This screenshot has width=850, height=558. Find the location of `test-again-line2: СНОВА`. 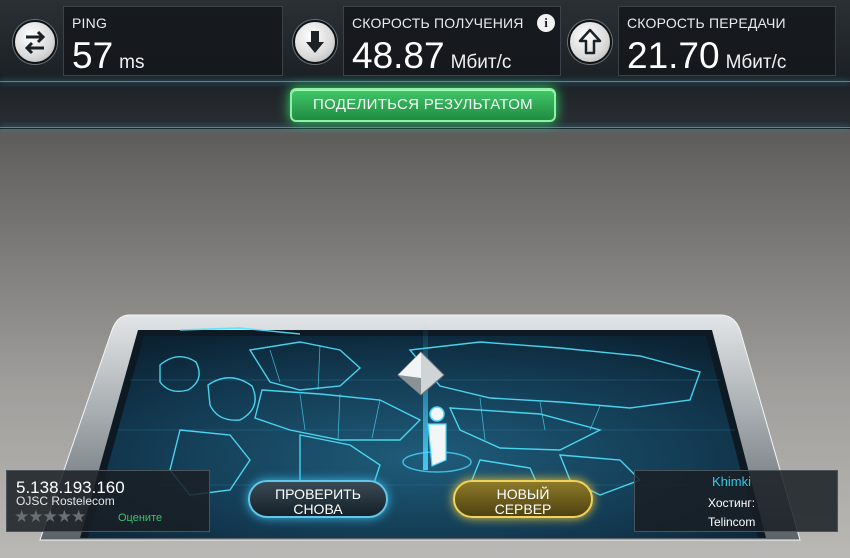

test-again-line2: СНОВА is located at coordinates (318, 509).